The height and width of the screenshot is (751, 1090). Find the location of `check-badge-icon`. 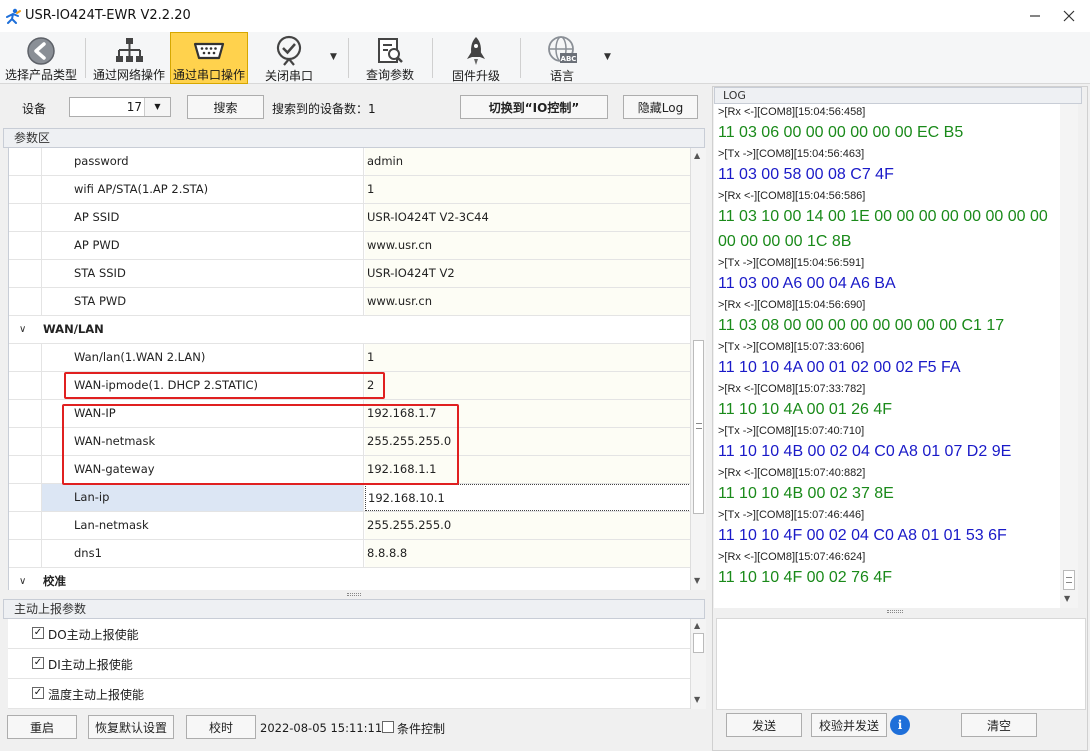

check-badge-icon is located at coordinates (289, 51).